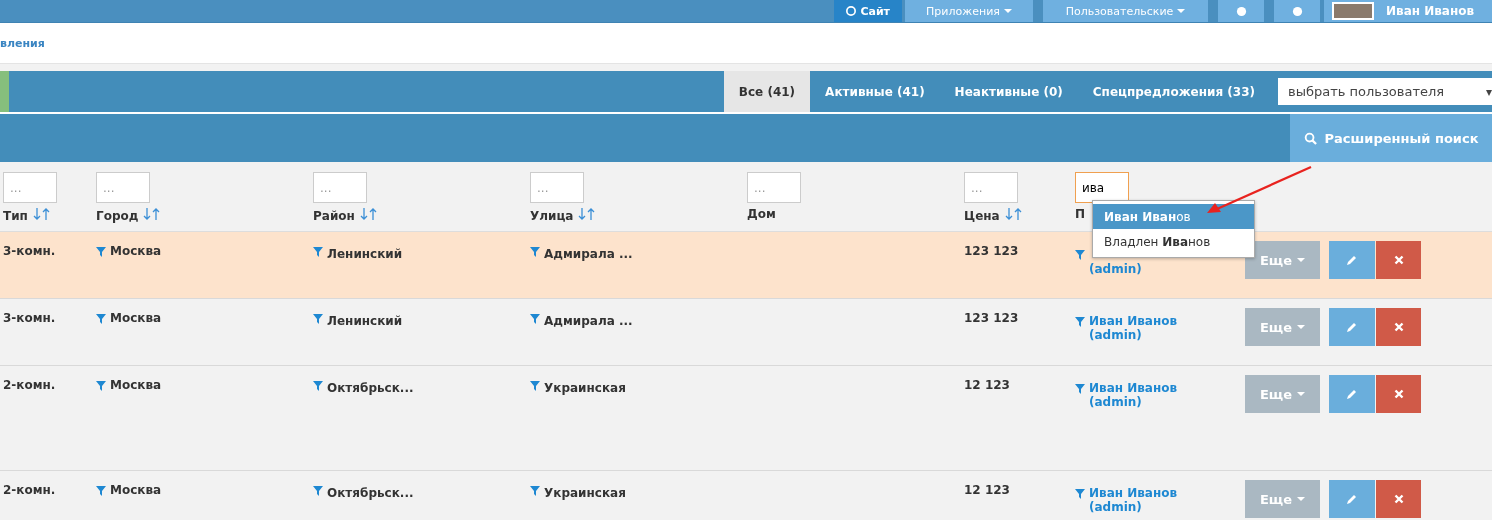  What do you see at coordinates (1080, 214) in the screenshot?
I see `column-header: П` at bounding box center [1080, 214].